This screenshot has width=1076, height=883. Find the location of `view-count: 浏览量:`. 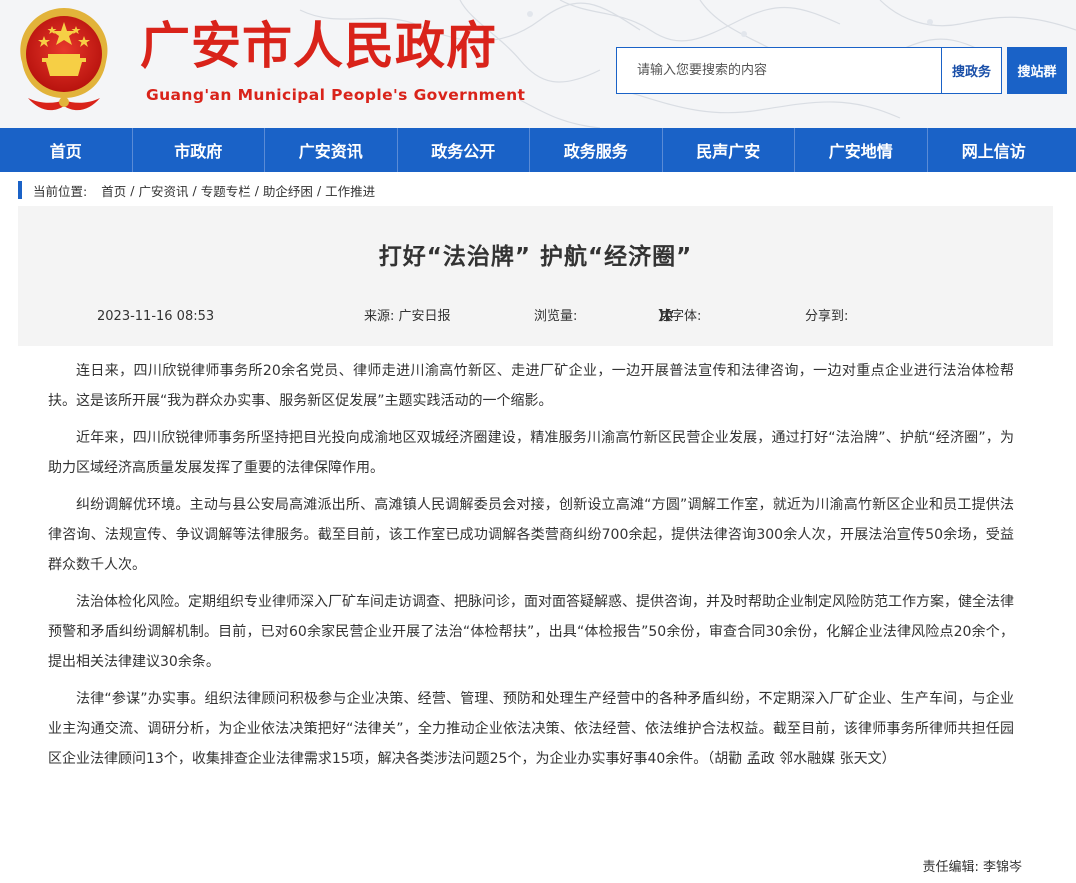

view-count: 浏览量: is located at coordinates (556, 316).